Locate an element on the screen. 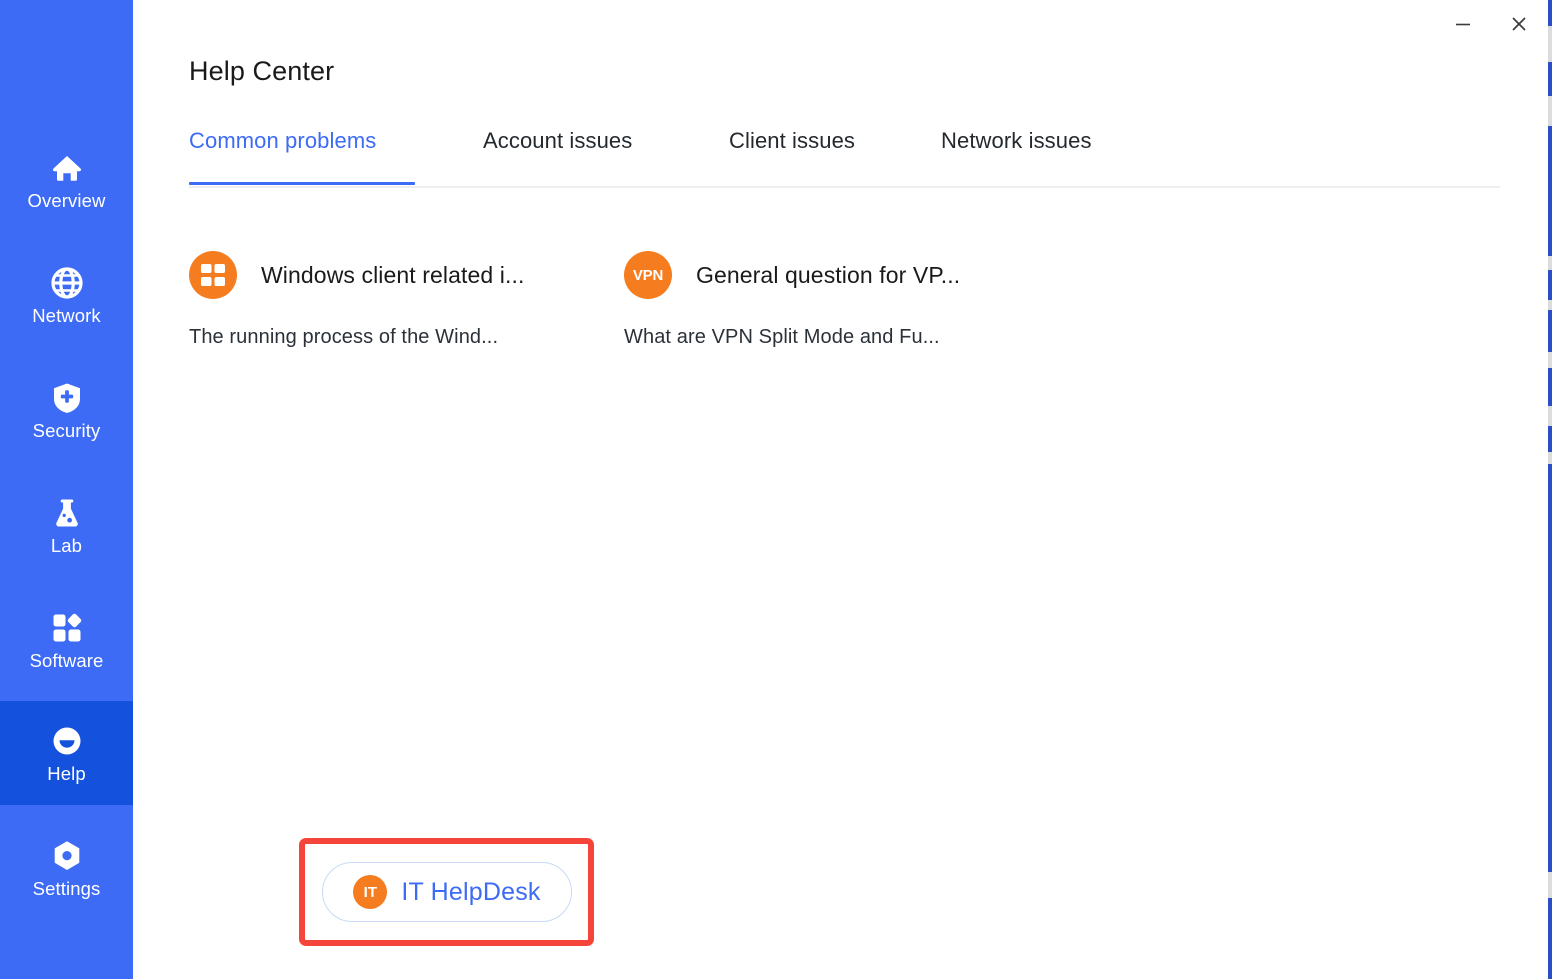 Image resolution: width=1556 pixels, height=979 pixels. shield-plus-icon is located at coordinates (67, 398).